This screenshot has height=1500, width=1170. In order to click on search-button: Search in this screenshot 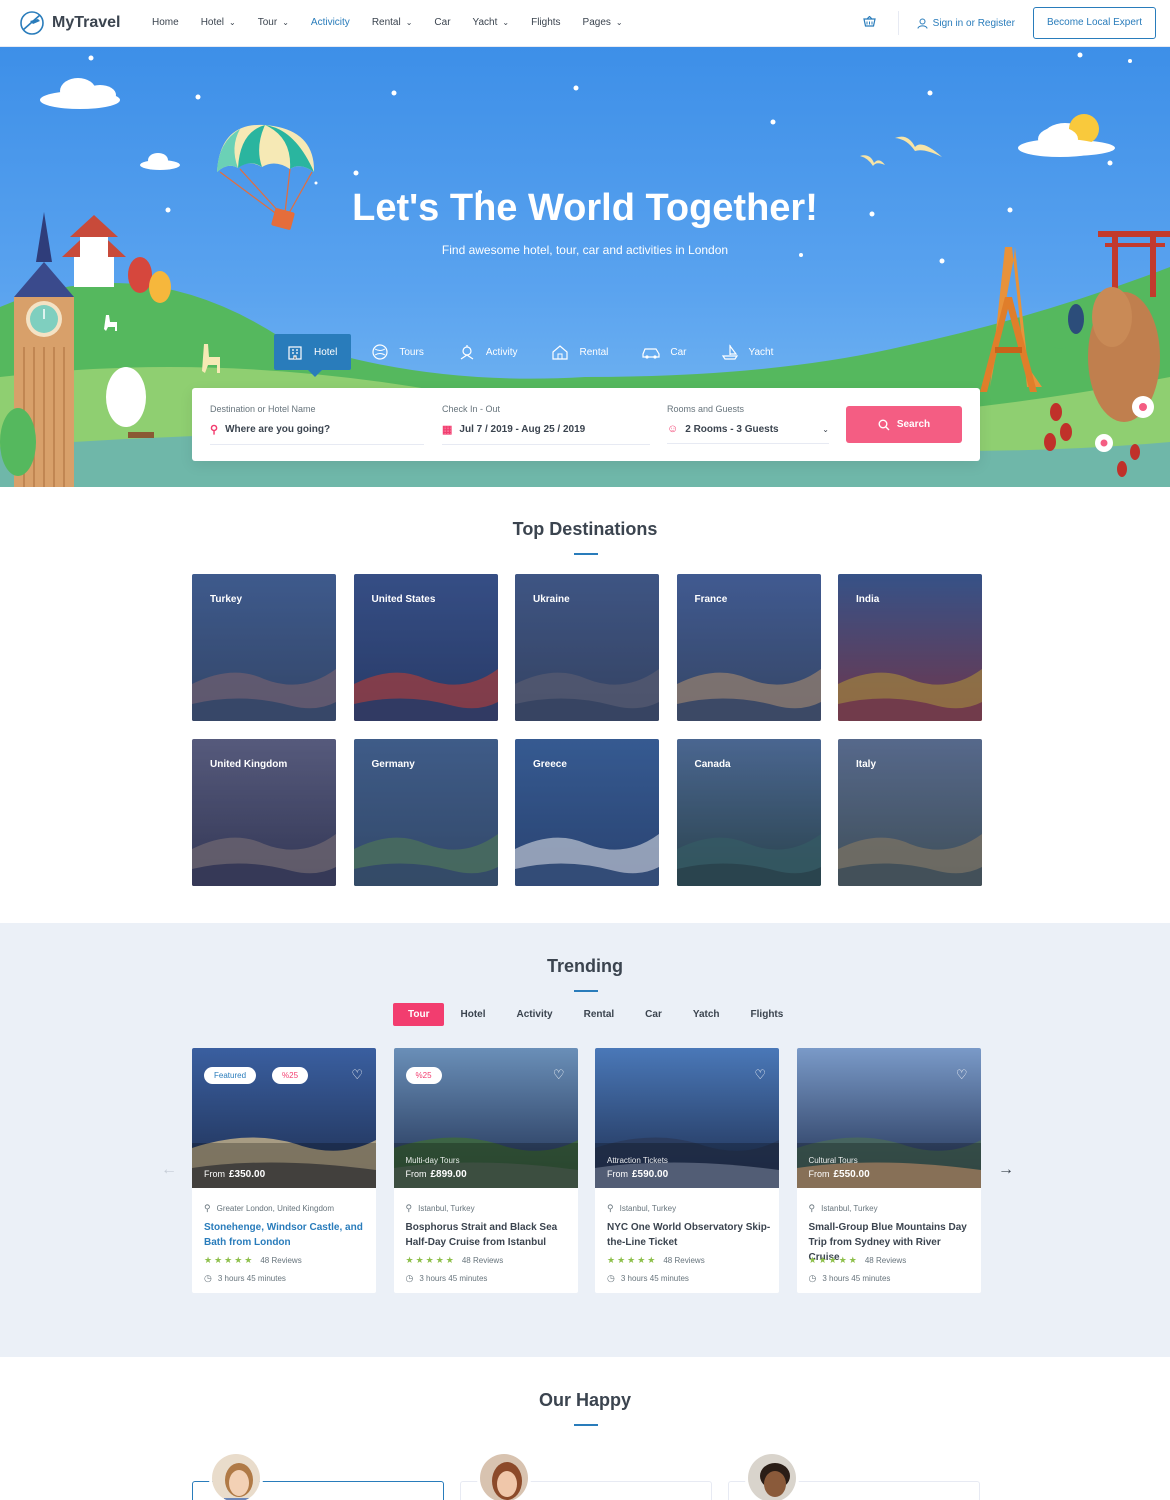, I will do `click(904, 424)`.